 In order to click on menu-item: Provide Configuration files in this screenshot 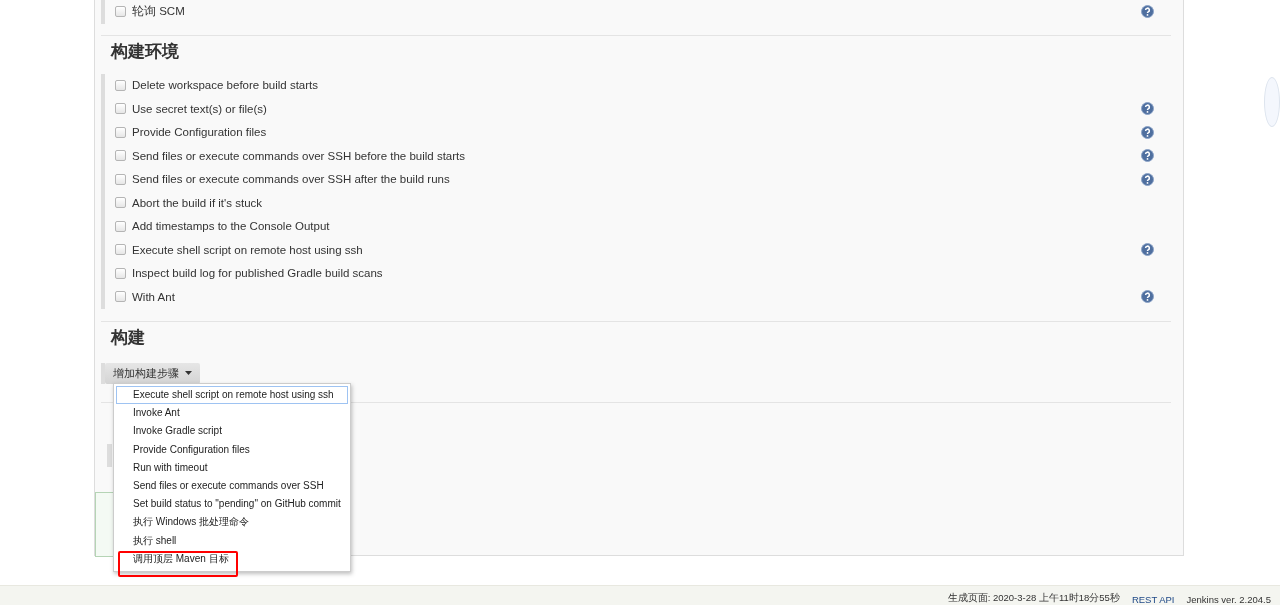, I will do `click(232, 449)`.